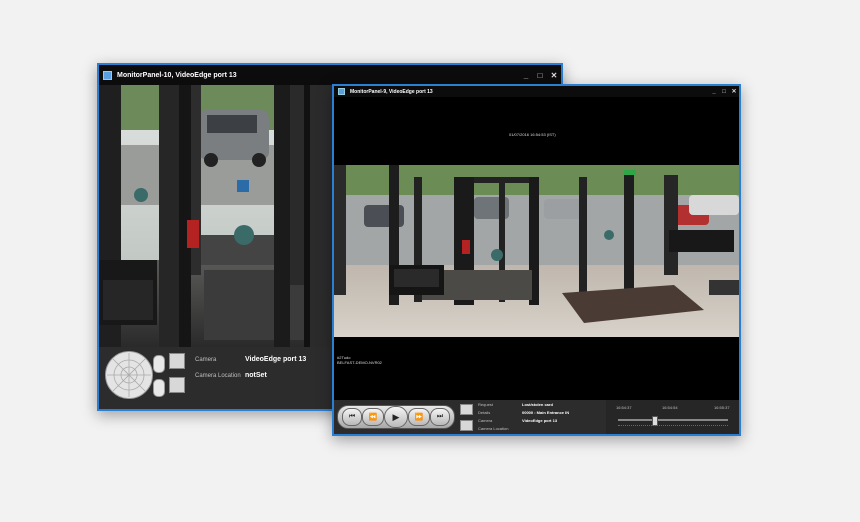  Describe the element at coordinates (537, 404) in the screenshot. I see `request-value: Lost/stolen card` at that location.